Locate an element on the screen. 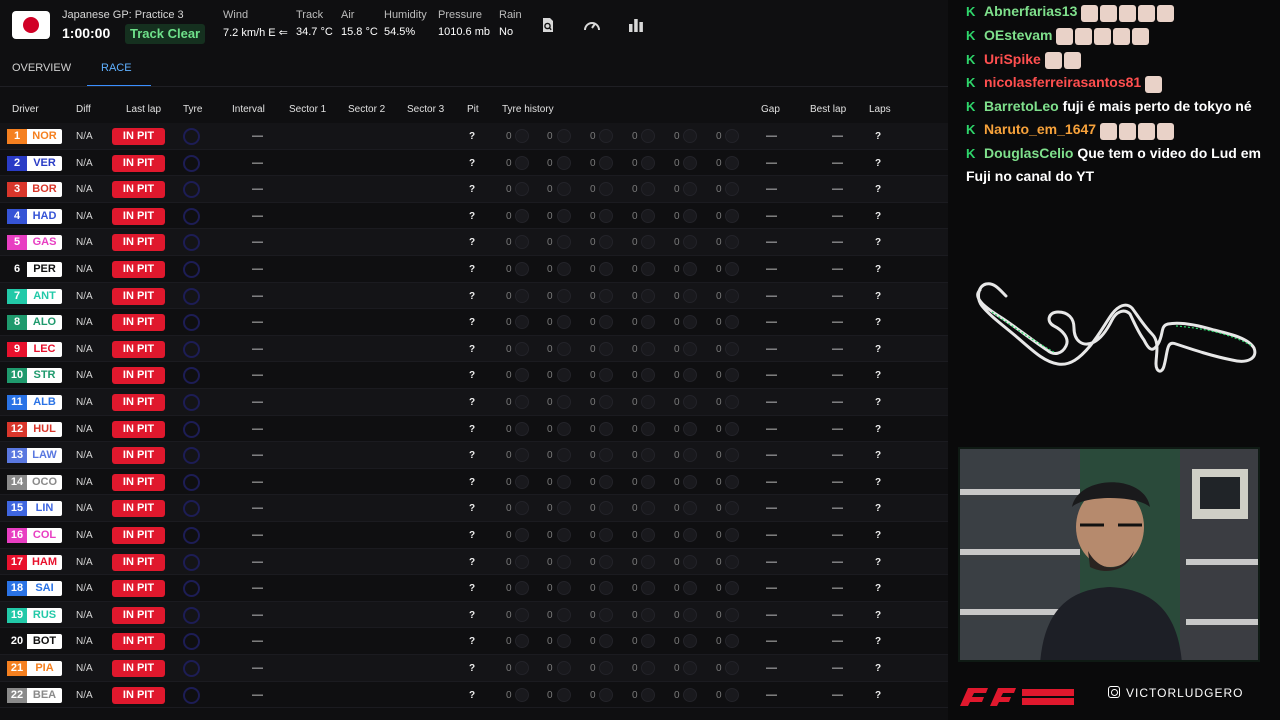 The width and height of the screenshot is (1280, 720). driver-row: 7 ANT N/A IN PIT —? 0 0 0 0 0 0 — —? is located at coordinates (474, 296).